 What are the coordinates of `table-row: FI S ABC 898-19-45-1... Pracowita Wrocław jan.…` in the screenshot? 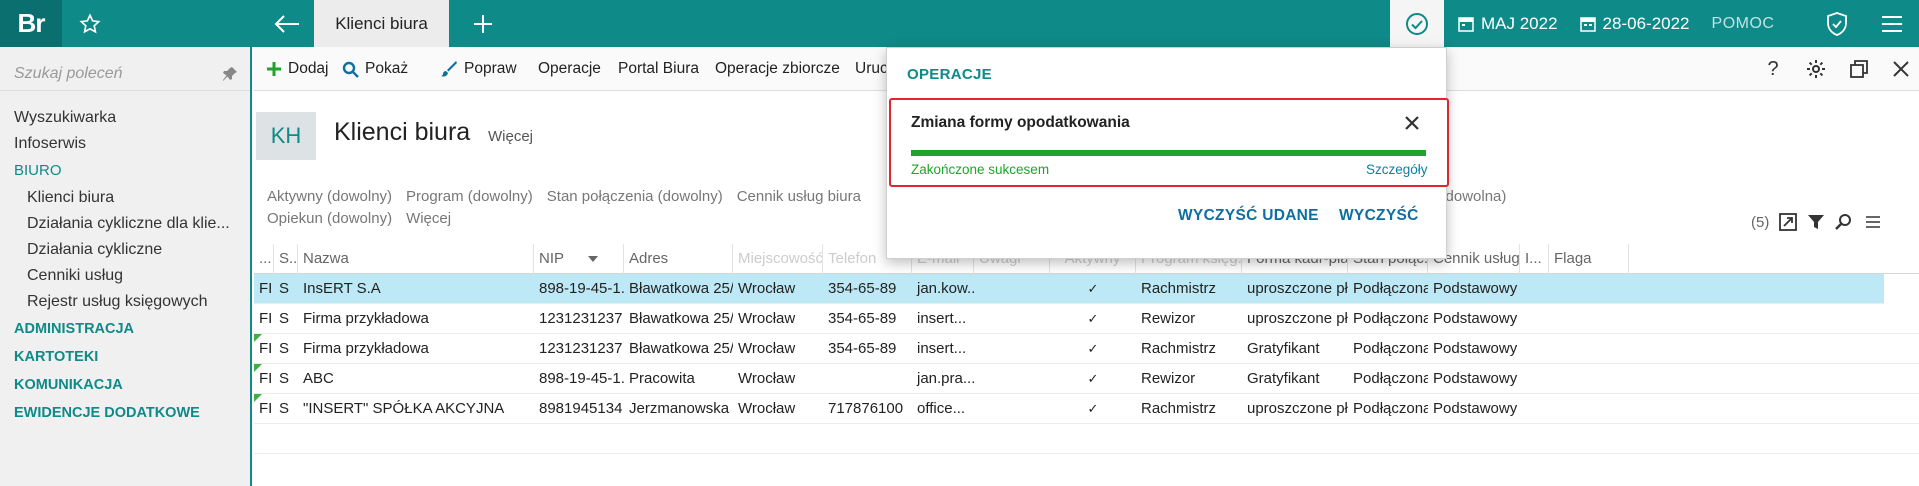 It's located at (1086, 379).